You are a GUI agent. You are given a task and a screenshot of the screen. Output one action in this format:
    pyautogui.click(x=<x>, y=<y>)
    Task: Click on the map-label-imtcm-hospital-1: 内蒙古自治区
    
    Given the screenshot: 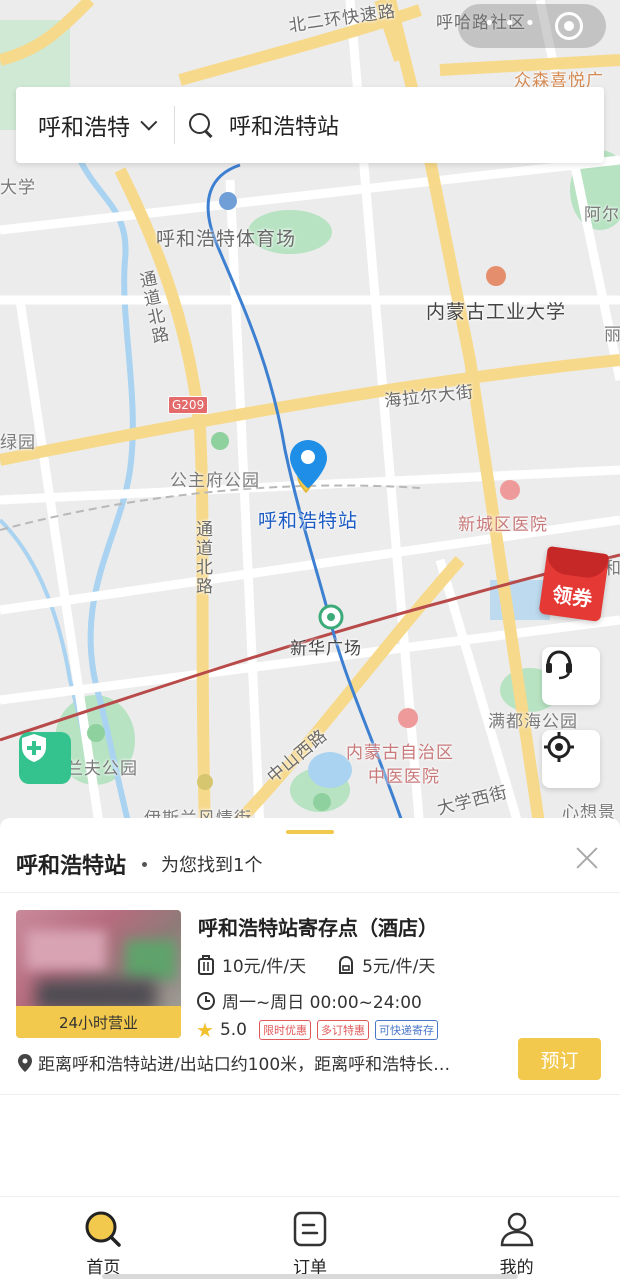 What is the action you would take?
    pyautogui.click(x=400, y=753)
    